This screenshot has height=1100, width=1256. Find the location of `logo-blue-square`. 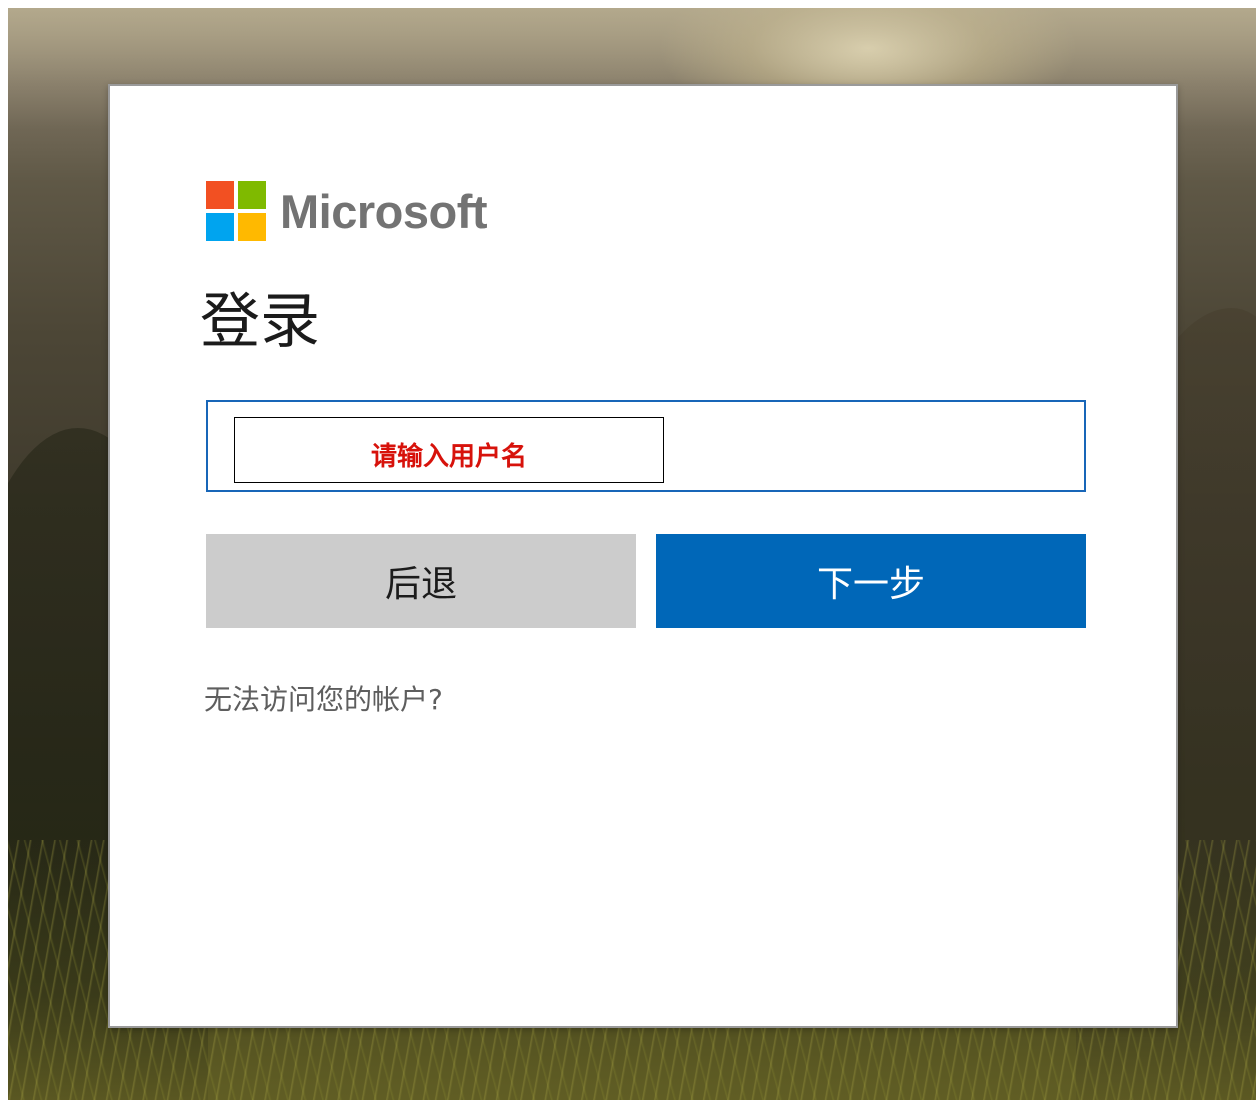

logo-blue-square is located at coordinates (220, 227).